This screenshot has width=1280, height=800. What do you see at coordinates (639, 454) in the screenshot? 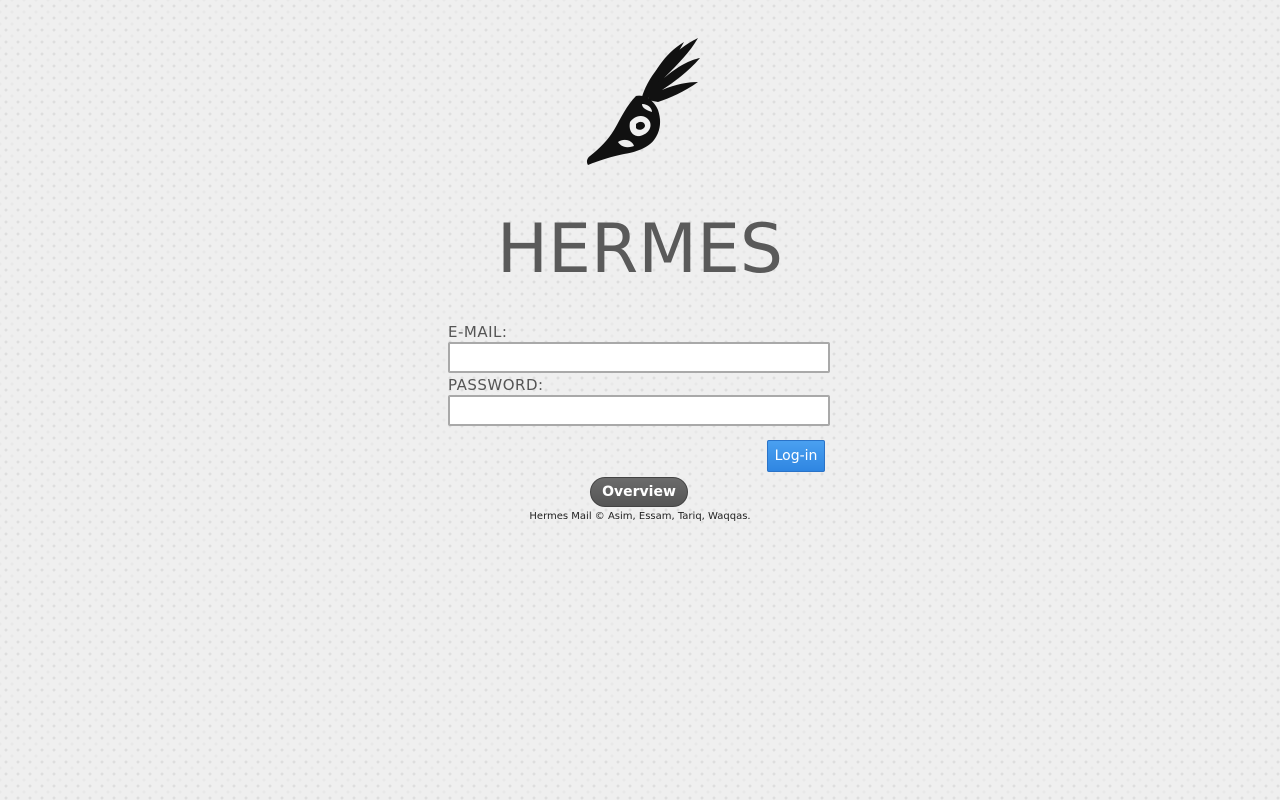
I see `login-row: Log-in` at bounding box center [639, 454].